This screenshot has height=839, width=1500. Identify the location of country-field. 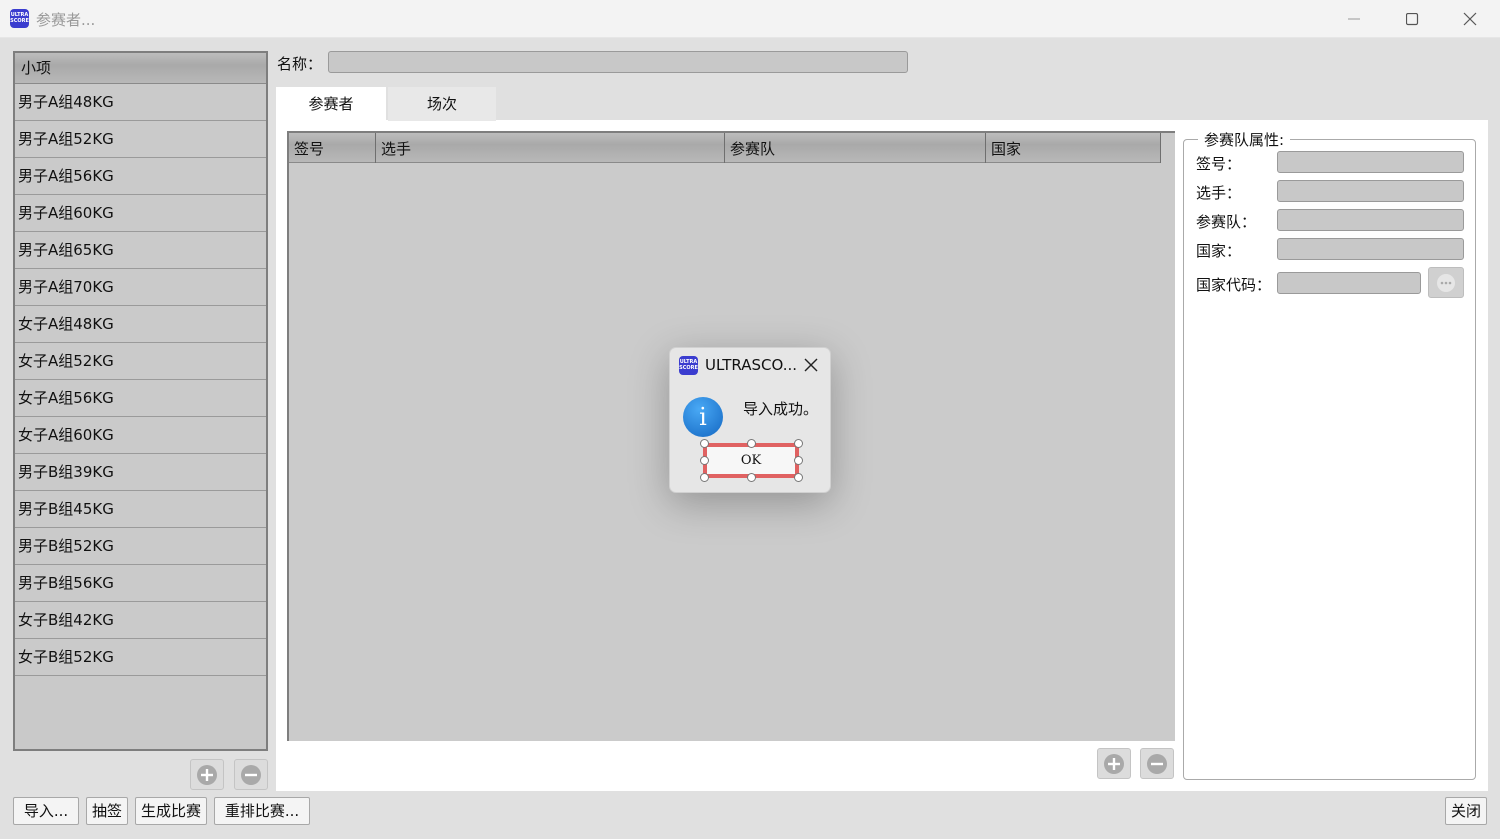
(1370, 249).